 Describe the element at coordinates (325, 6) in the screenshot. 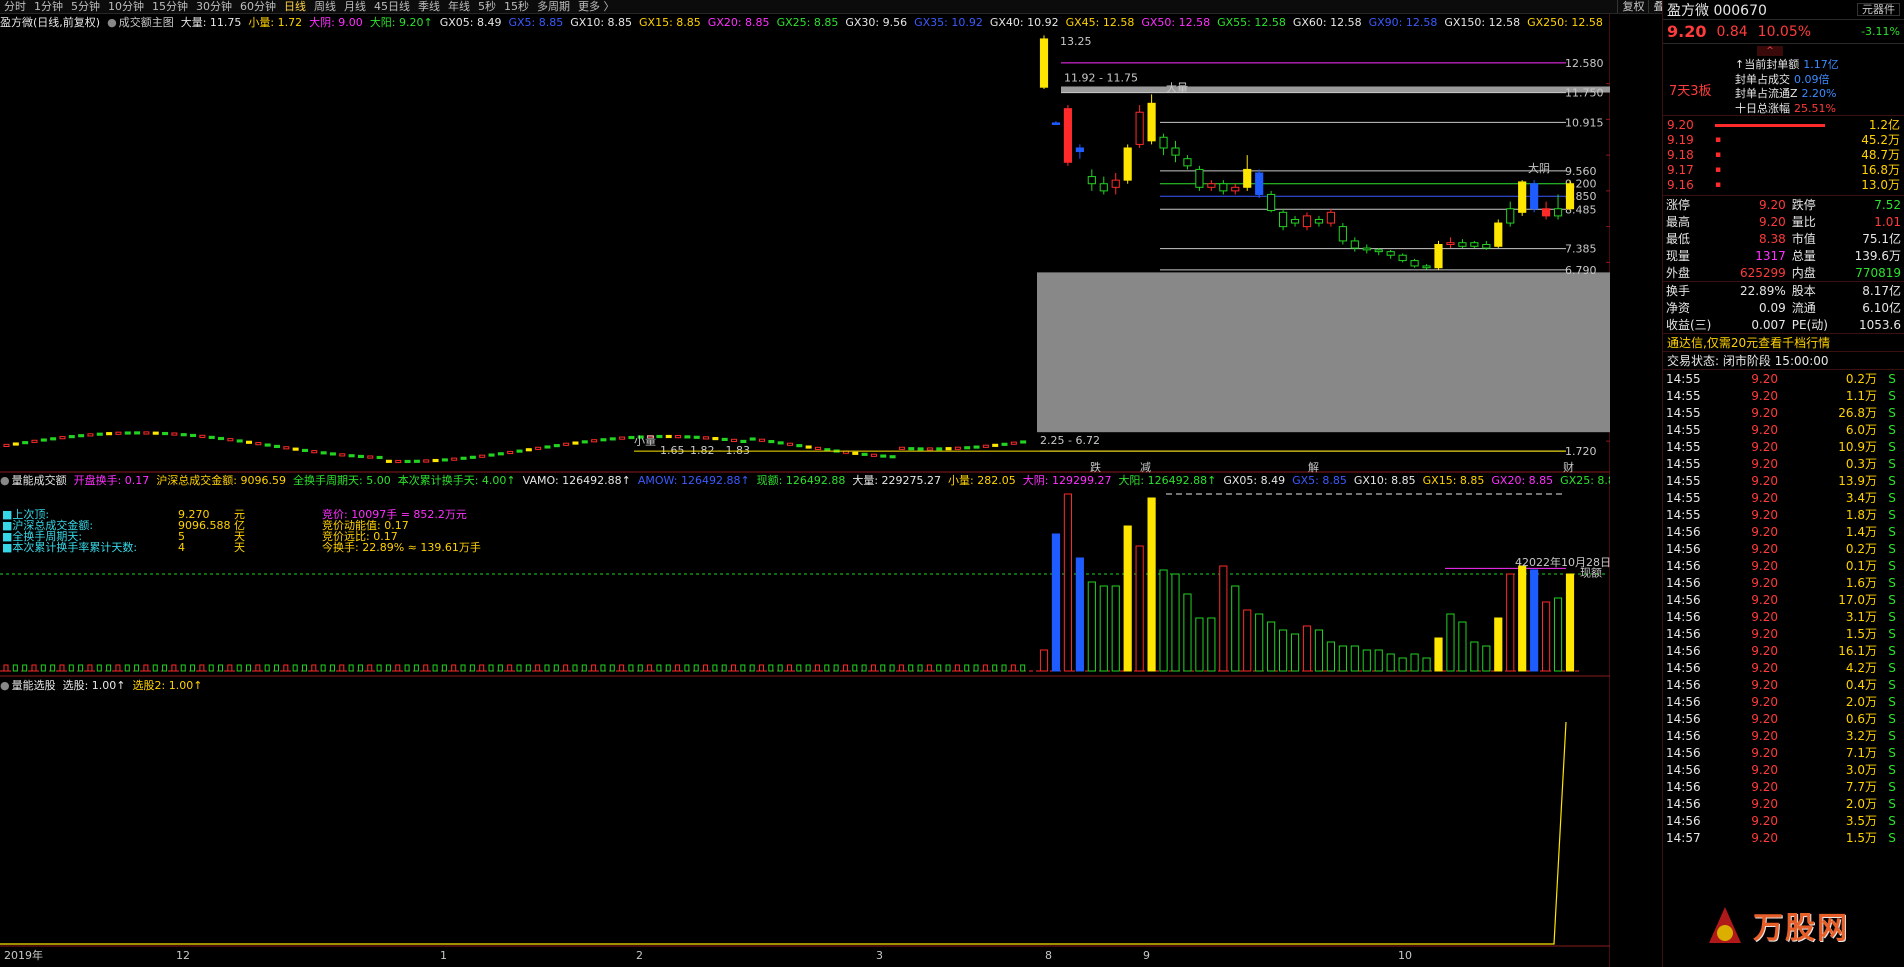

I see `period-tab: 周线` at that location.